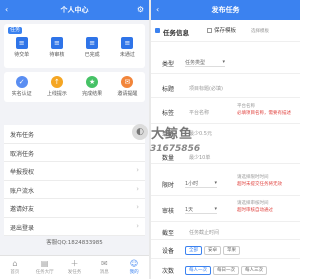 This screenshot has width=320, height=279. Describe the element at coordinates (189, 210) in the screenshot. I see `review-value: 1天` at that location.